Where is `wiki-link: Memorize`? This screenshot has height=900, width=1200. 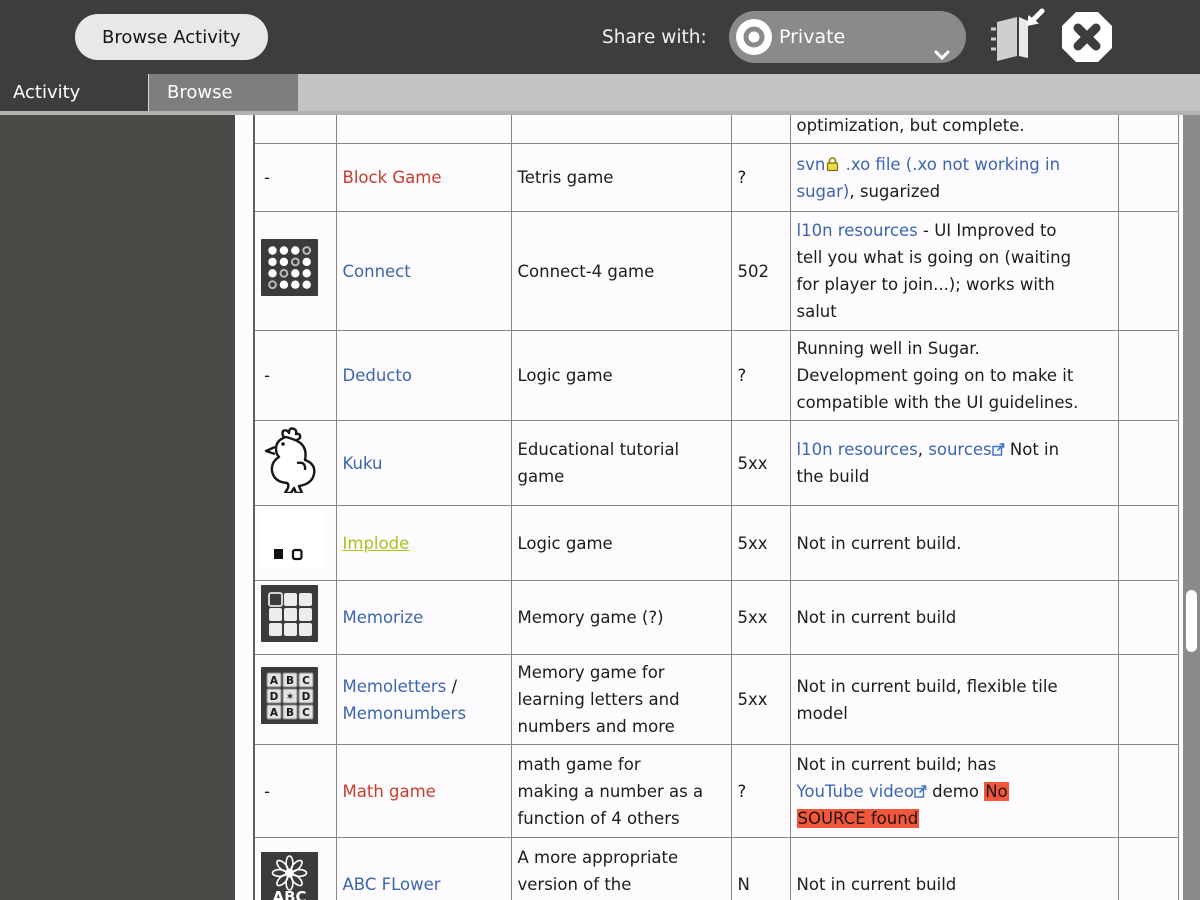
wiki-link: Memorize is located at coordinates (383, 617).